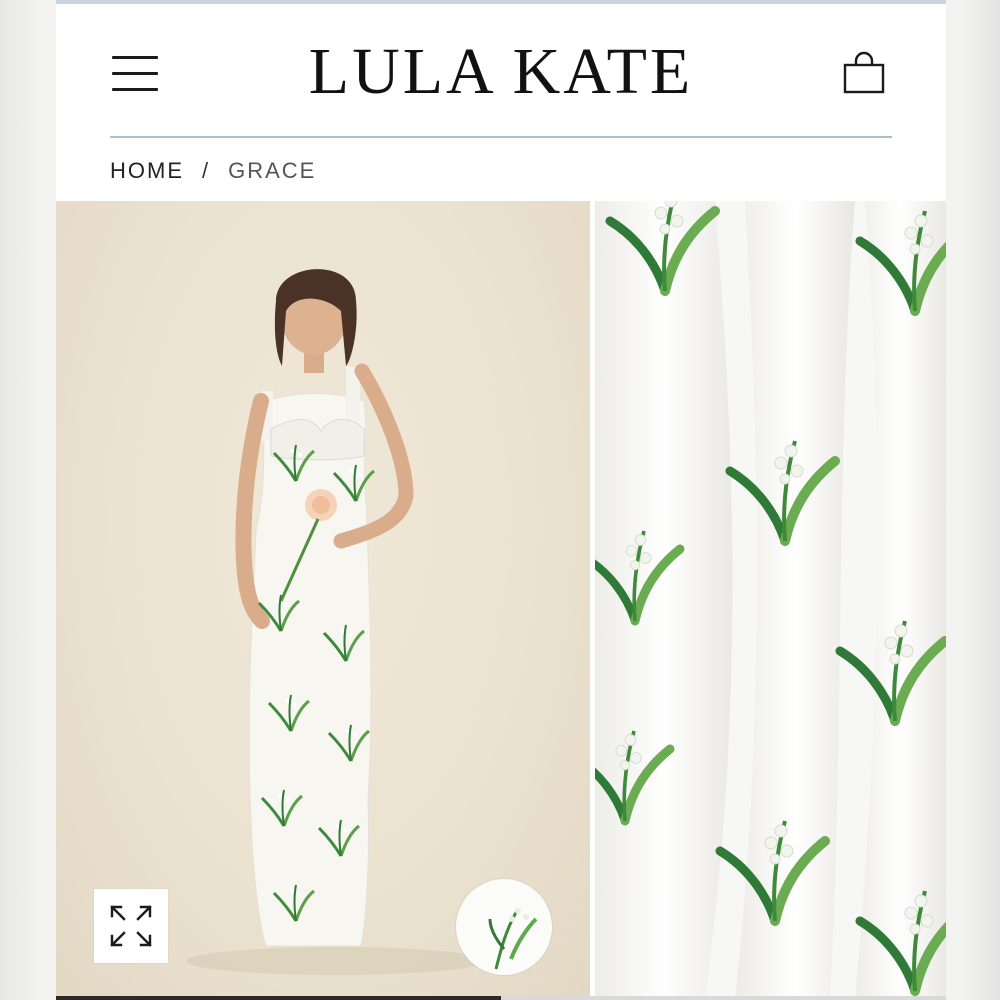 This screenshot has width=1000, height=1000. What do you see at coordinates (278, 998) in the screenshot?
I see `gallery-scrollbar-thumb` at bounding box center [278, 998].